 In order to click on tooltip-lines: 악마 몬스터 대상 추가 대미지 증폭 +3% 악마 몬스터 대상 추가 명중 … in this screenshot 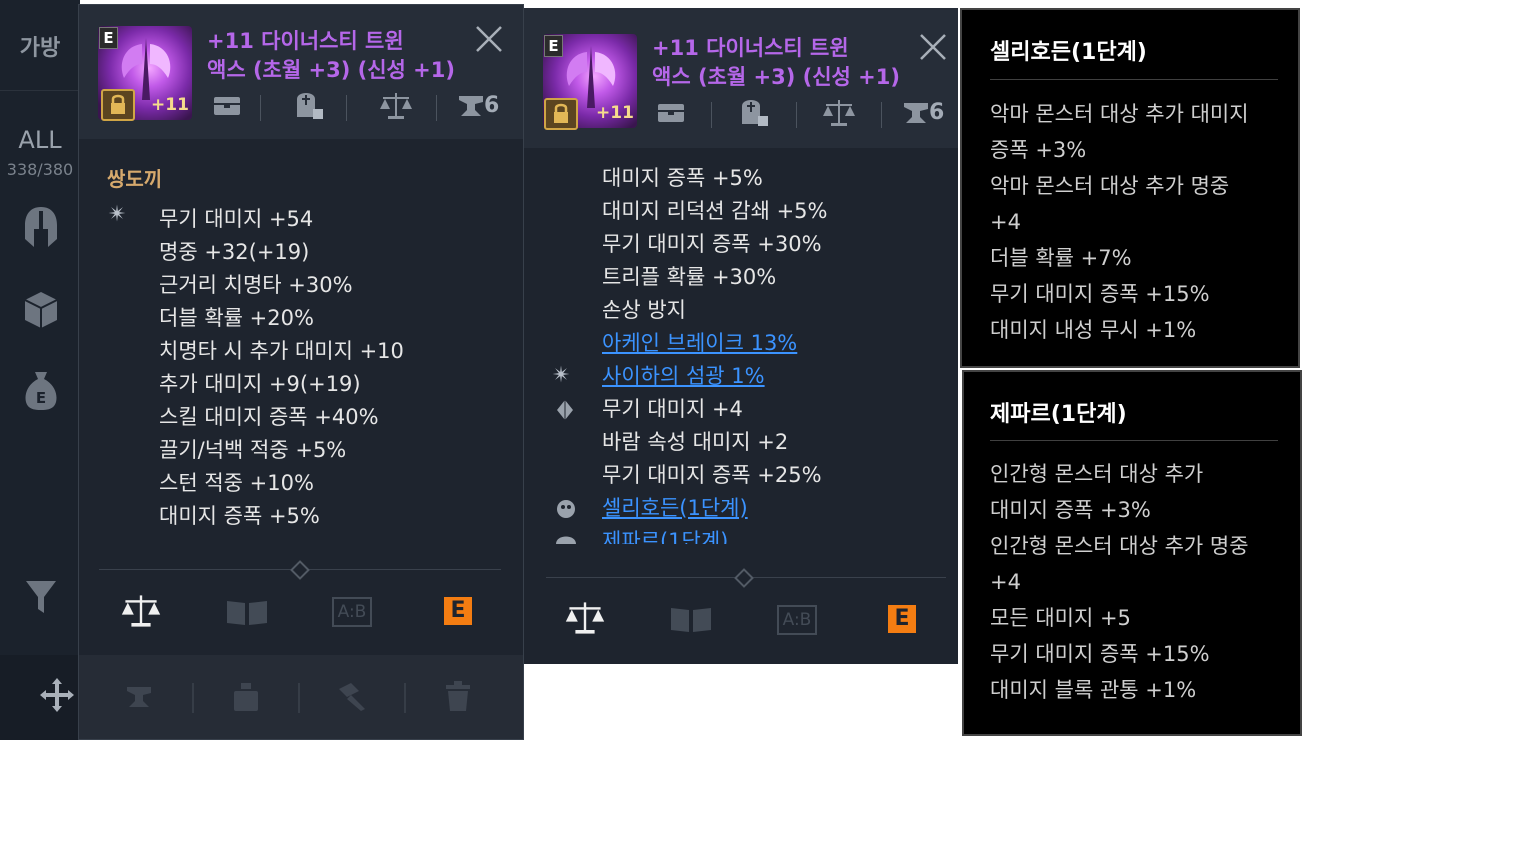, I will do `click(1119, 222)`.